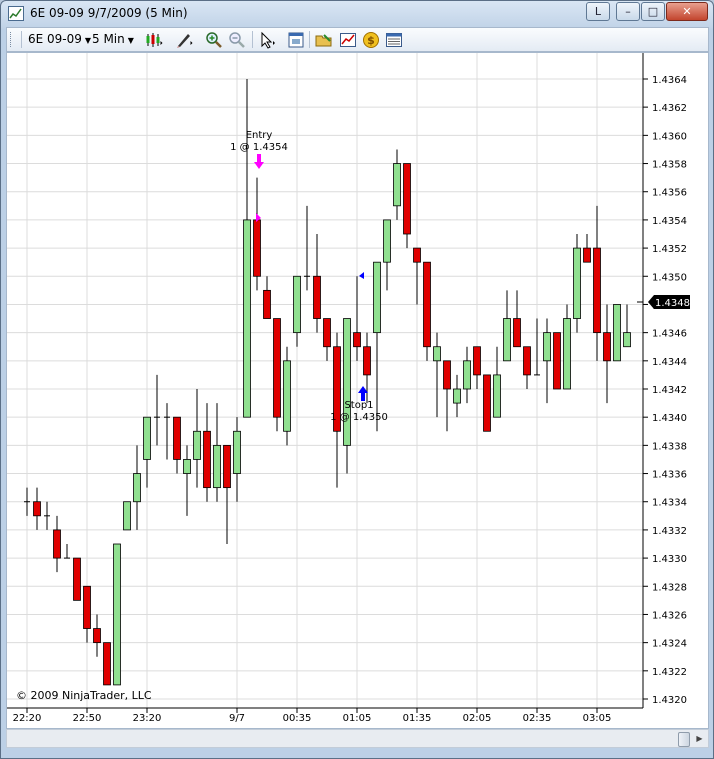 This screenshot has width=714, height=759. What do you see at coordinates (687, 11) in the screenshot?
I see `close-button: ✕` at bounding box center [687, 11].